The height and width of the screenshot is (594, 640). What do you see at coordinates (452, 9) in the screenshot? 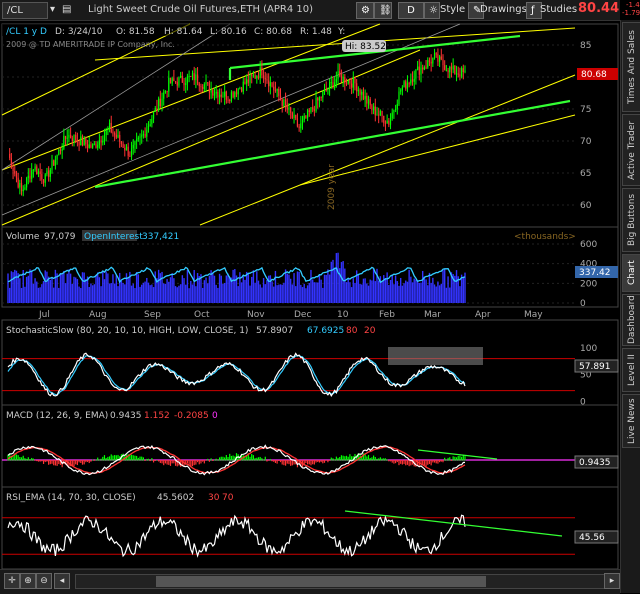
I see `style-button: Style` at bounding box center [452, 9].